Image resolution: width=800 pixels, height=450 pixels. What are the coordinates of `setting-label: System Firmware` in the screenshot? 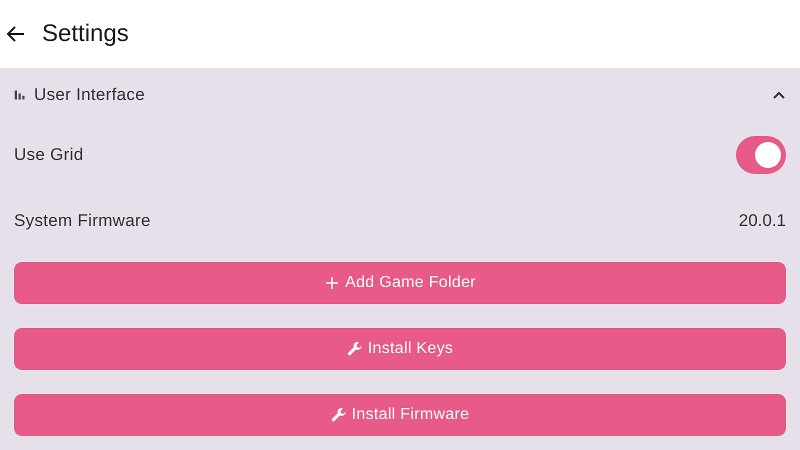 It's located at (82, 221).